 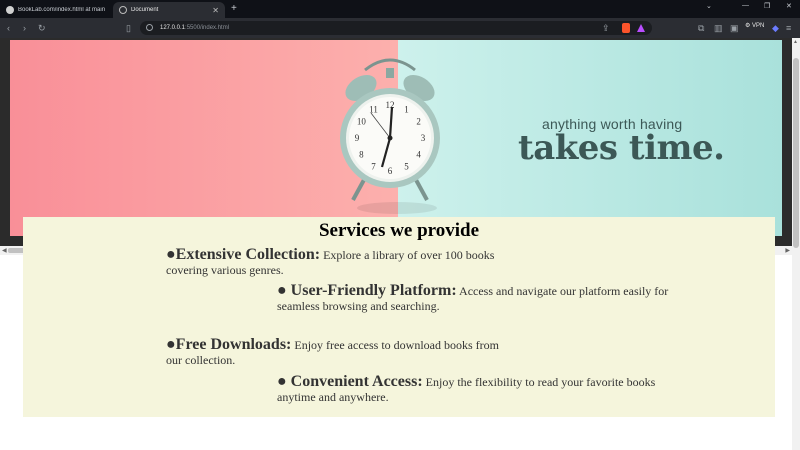 I want to click on vertical-scrollbar: ▲, so click(x=796, y=244).